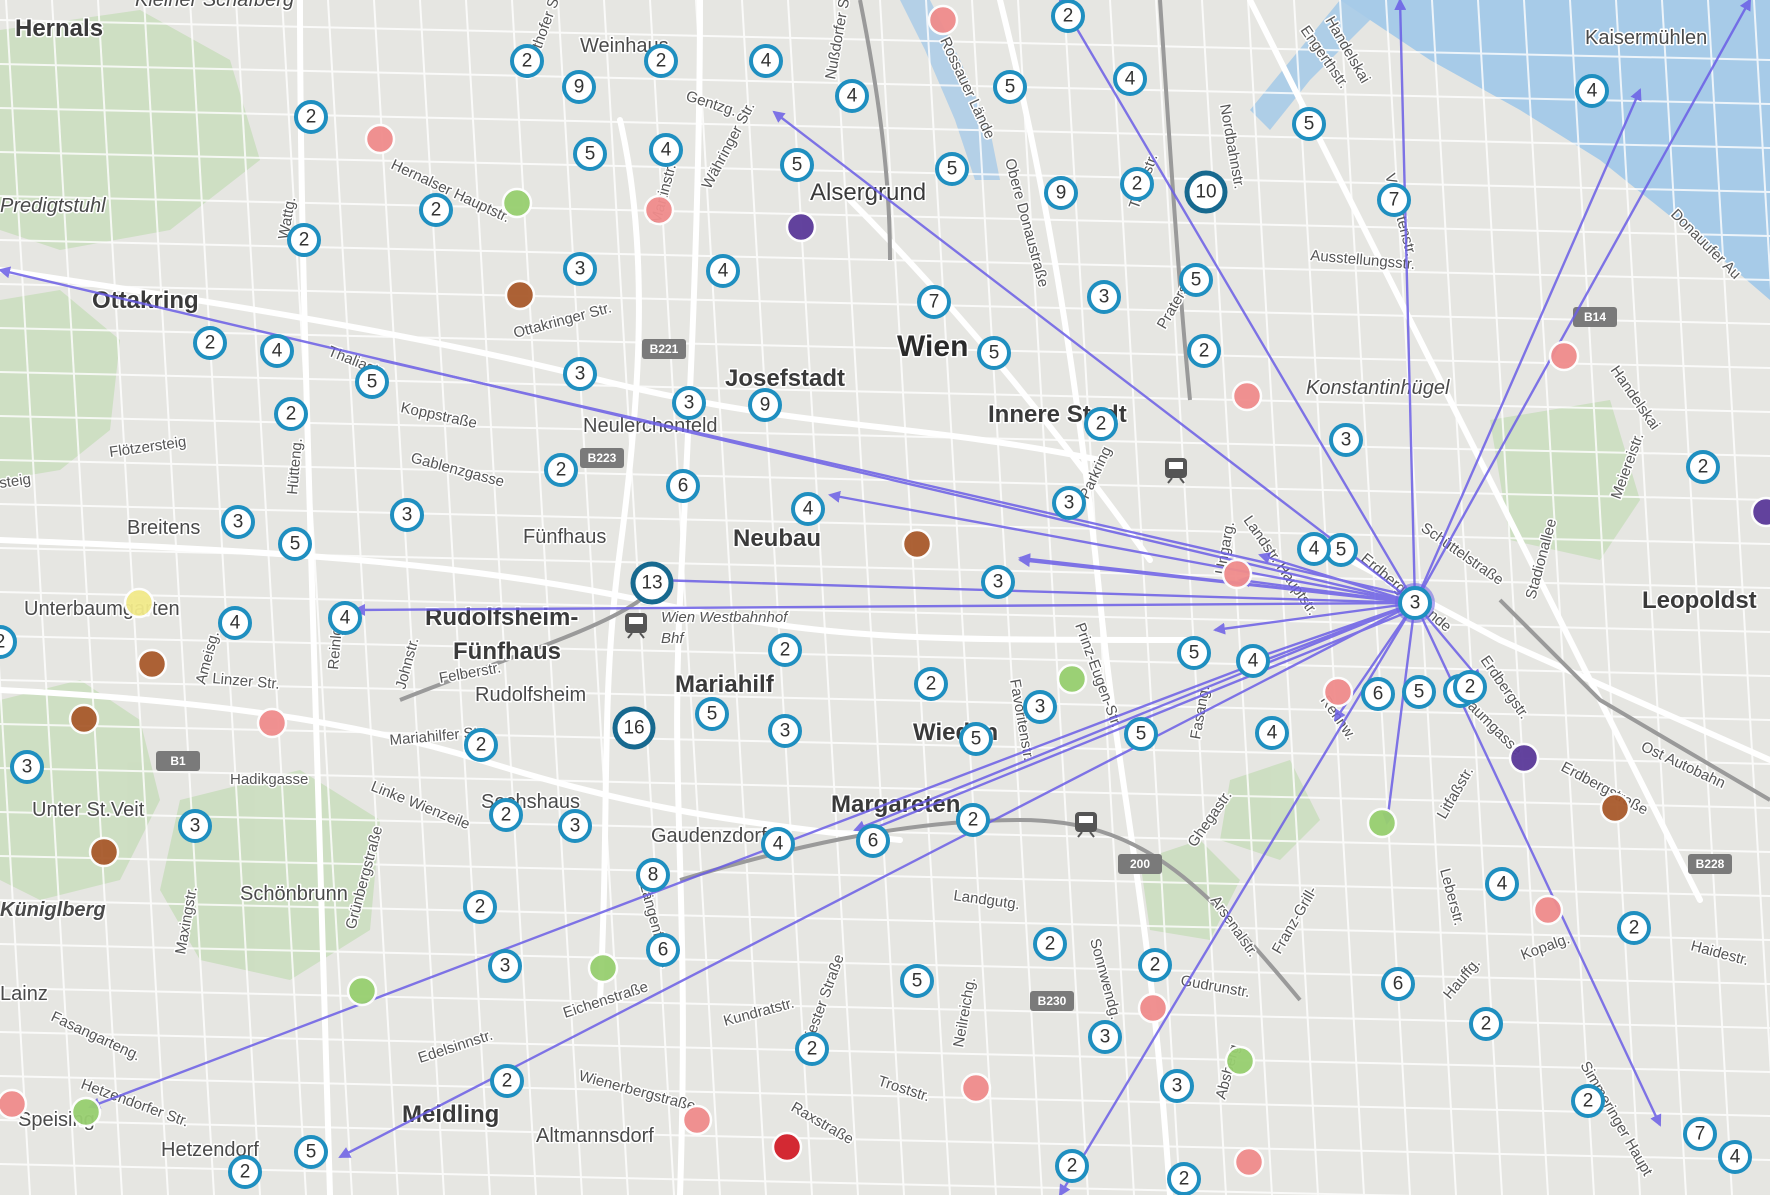 This screenshot has width=1770, height=1195. I want to click on cluster-marker: 9, so click(579, 87).